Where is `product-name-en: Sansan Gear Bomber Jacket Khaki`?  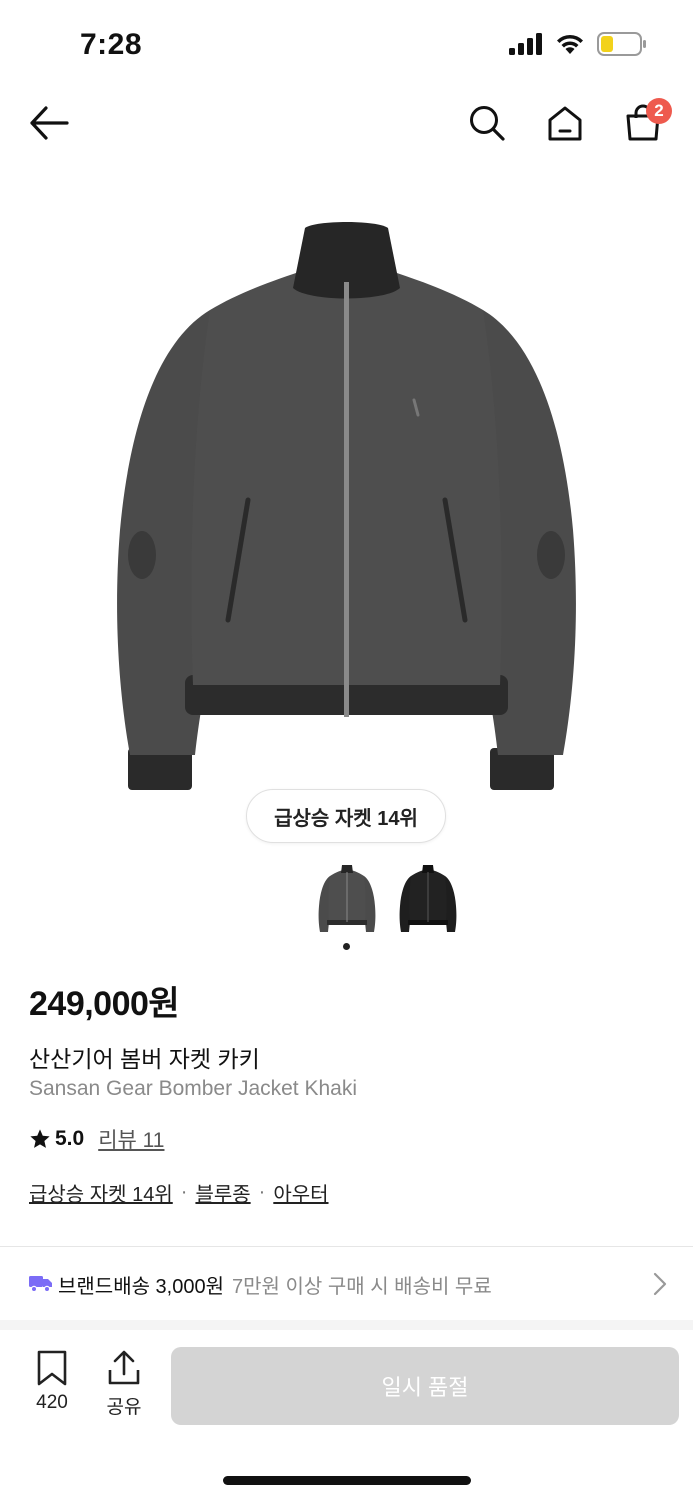 product-name-en: Sansan Gear Bomber Jacket Khaki is located at coordinates (193, 1088).